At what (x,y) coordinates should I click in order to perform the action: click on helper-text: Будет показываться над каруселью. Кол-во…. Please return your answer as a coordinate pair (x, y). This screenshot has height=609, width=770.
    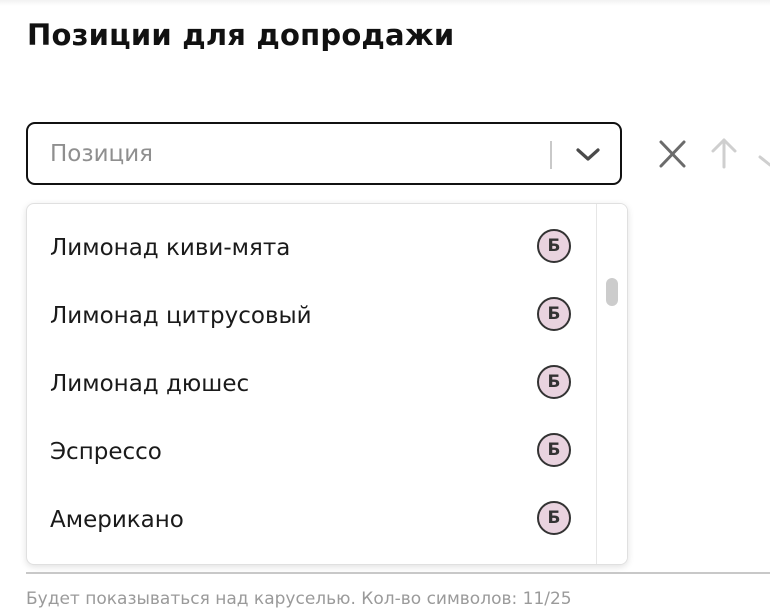
    Looking at the image, I should click on (299, 599).